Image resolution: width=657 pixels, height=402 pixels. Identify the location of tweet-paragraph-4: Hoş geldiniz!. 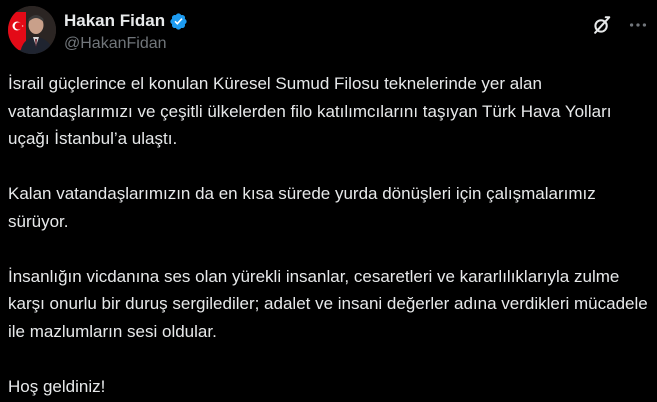
(57, 386).